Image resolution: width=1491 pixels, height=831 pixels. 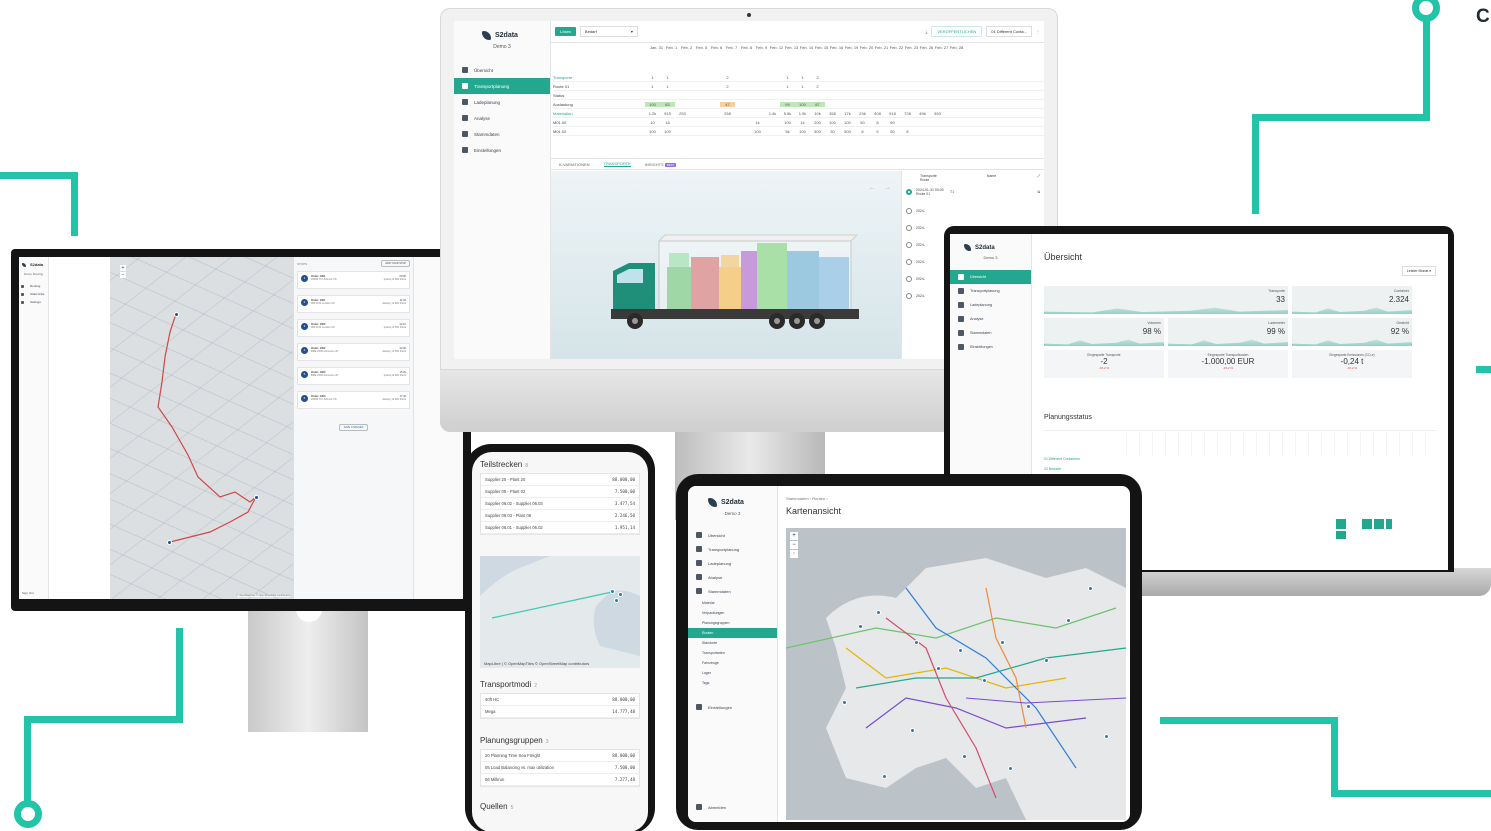 What do you see at coordinates (599, 86) in the screenshot?
I see `row-label: Route 01` at bounding box center [599, 86].